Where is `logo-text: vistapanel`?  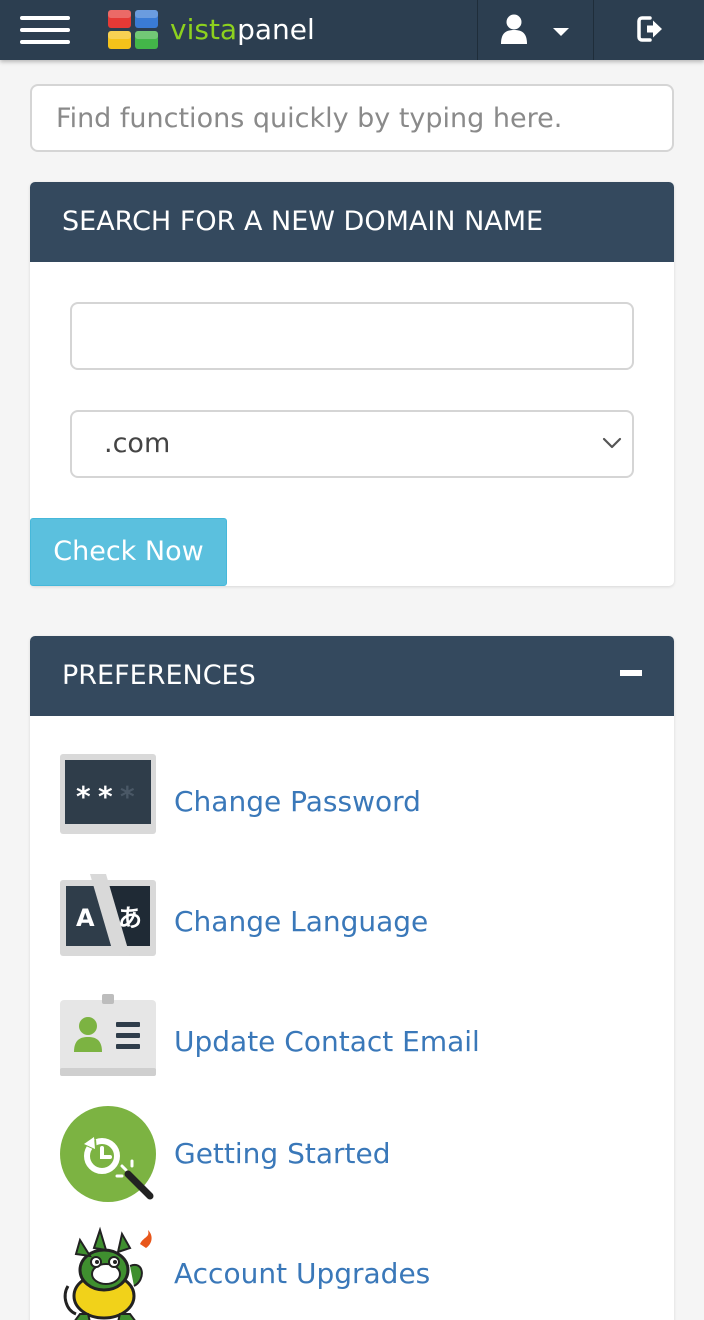 logo-text: vistapanel is located at coordinates (242, 30).